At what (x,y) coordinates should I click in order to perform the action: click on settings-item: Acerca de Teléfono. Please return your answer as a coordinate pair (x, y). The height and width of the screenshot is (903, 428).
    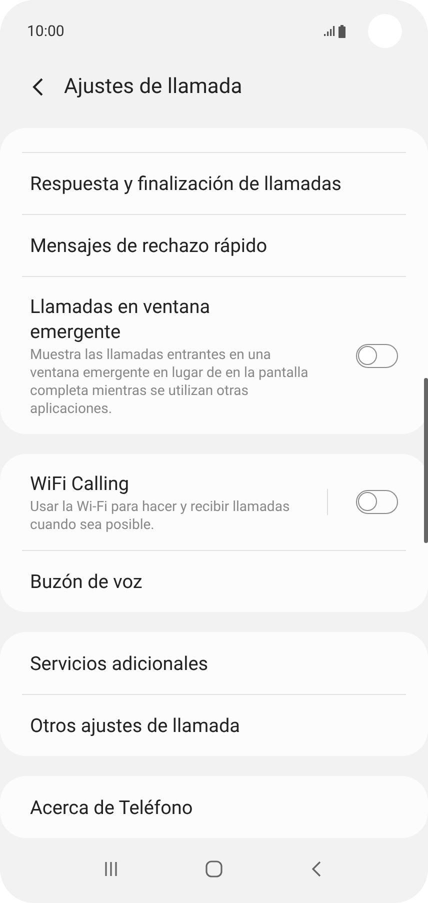
    Looking at the image, I should click on (214, 807).